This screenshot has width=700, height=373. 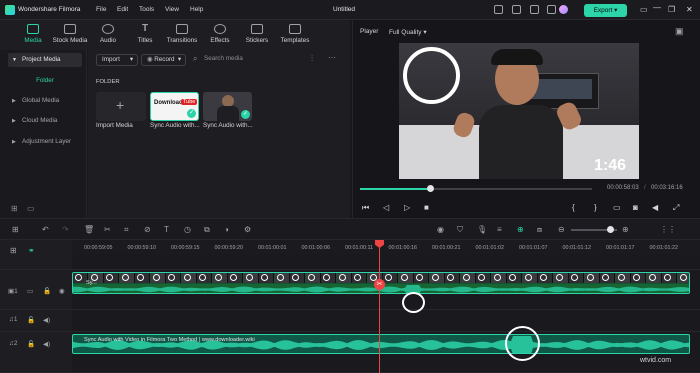 What do you see at coordinates (121, 106) in the screenshot?
I see `import-media-tile: +` at bounding box center [121, 106].